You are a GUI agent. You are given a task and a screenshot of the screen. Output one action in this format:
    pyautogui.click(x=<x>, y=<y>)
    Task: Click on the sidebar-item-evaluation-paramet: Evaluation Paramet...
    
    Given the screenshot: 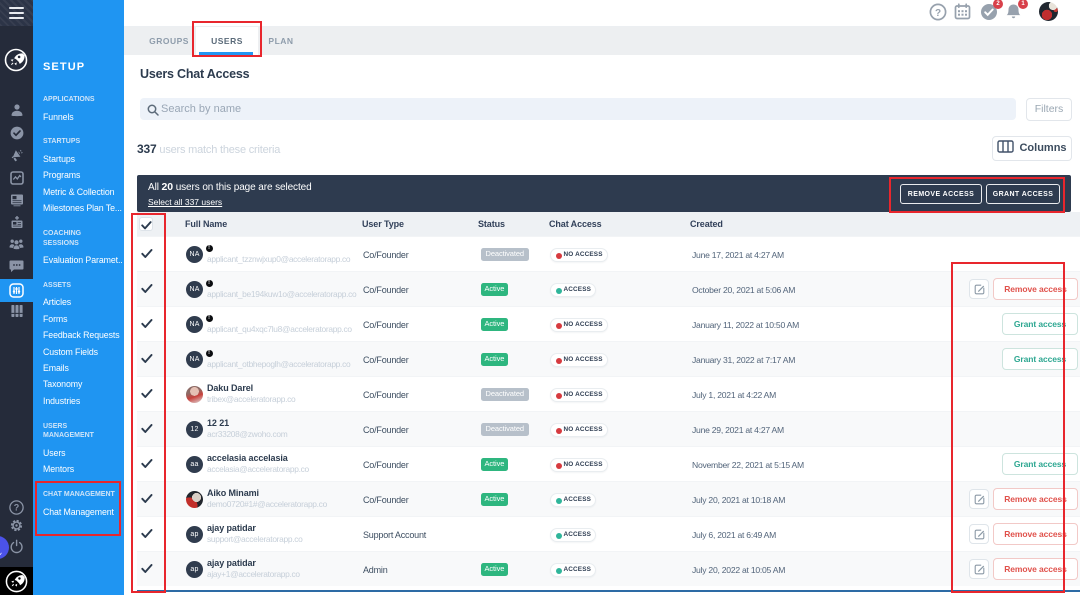 What is the action you would take?
    pyautogui.click(x=83, y=260)
    